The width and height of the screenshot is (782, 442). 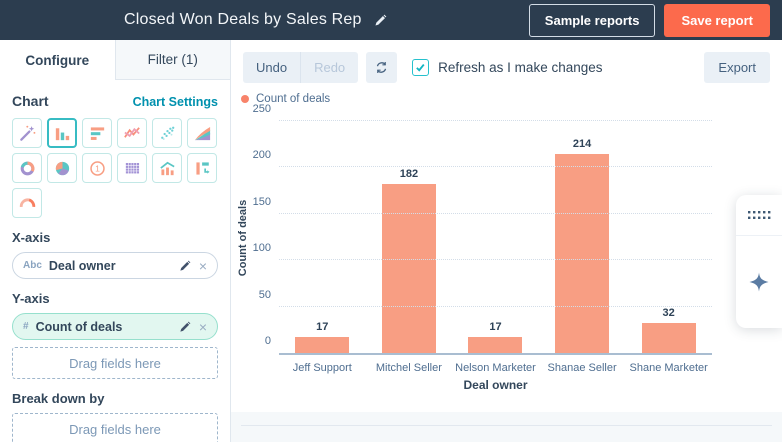 What do you see at coordinates (31, 298) in the screenshot?
I see `y-axis-heading: Y-axis` at bounding box center [31, 298].